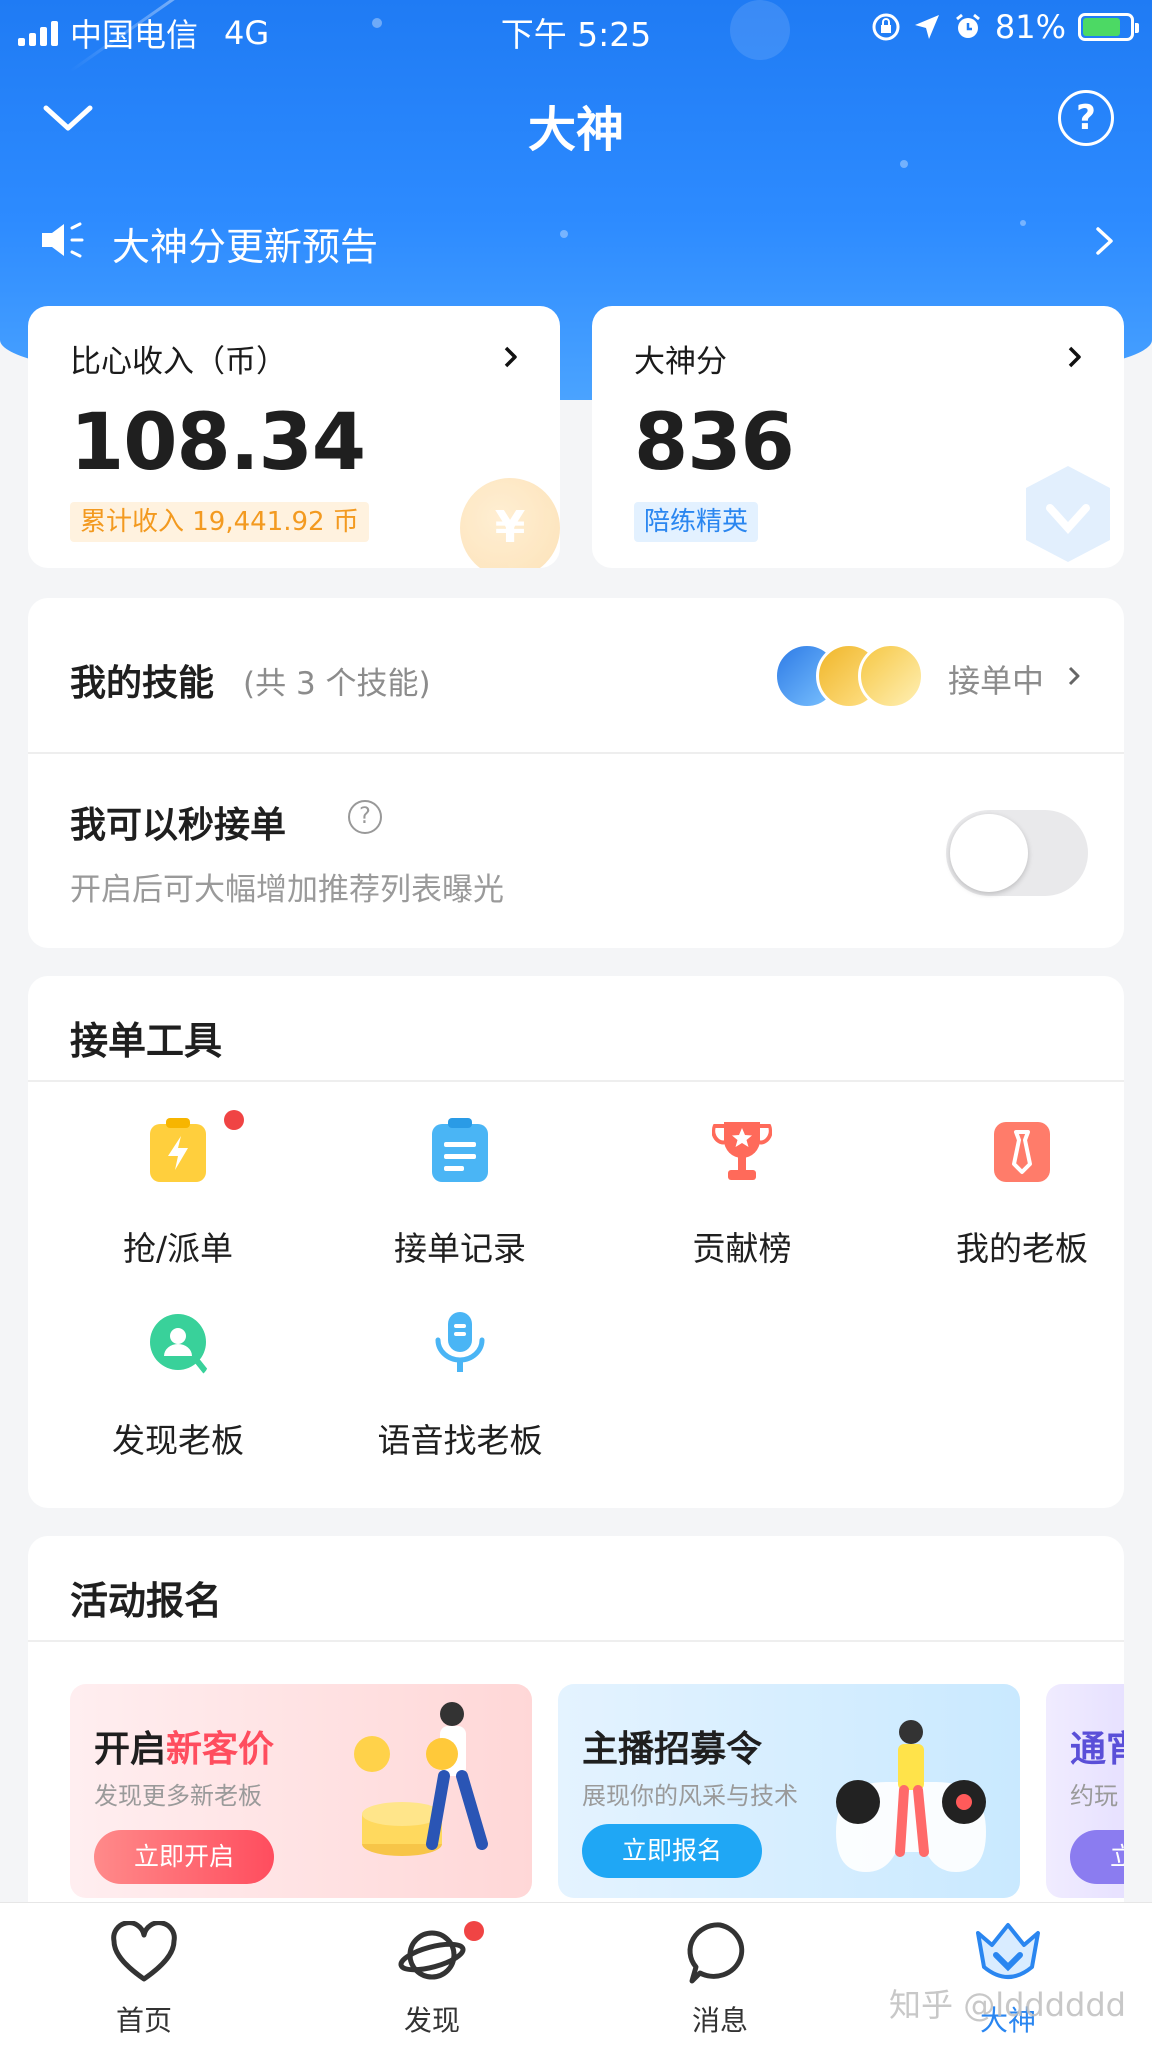  Describe the element at coordinates (716, 1953) in the screenshot. I see `chat-bubble-icon` at that location.